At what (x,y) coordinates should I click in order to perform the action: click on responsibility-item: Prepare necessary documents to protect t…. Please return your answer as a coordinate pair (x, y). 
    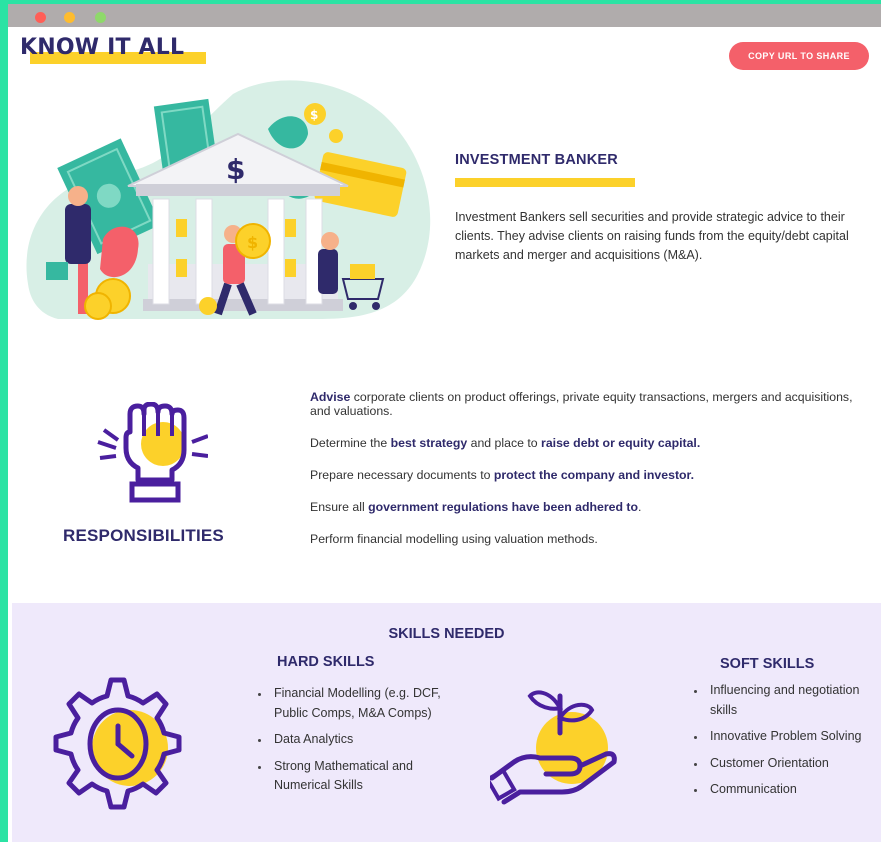
    Looking at the image, I should click on (502, 475).